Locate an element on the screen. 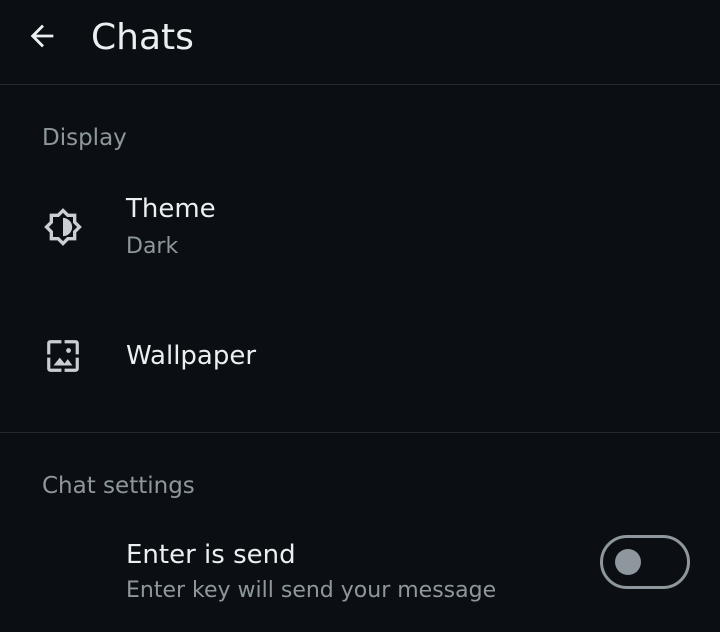  wallpaper-icon is located at coordinates (63, 356).